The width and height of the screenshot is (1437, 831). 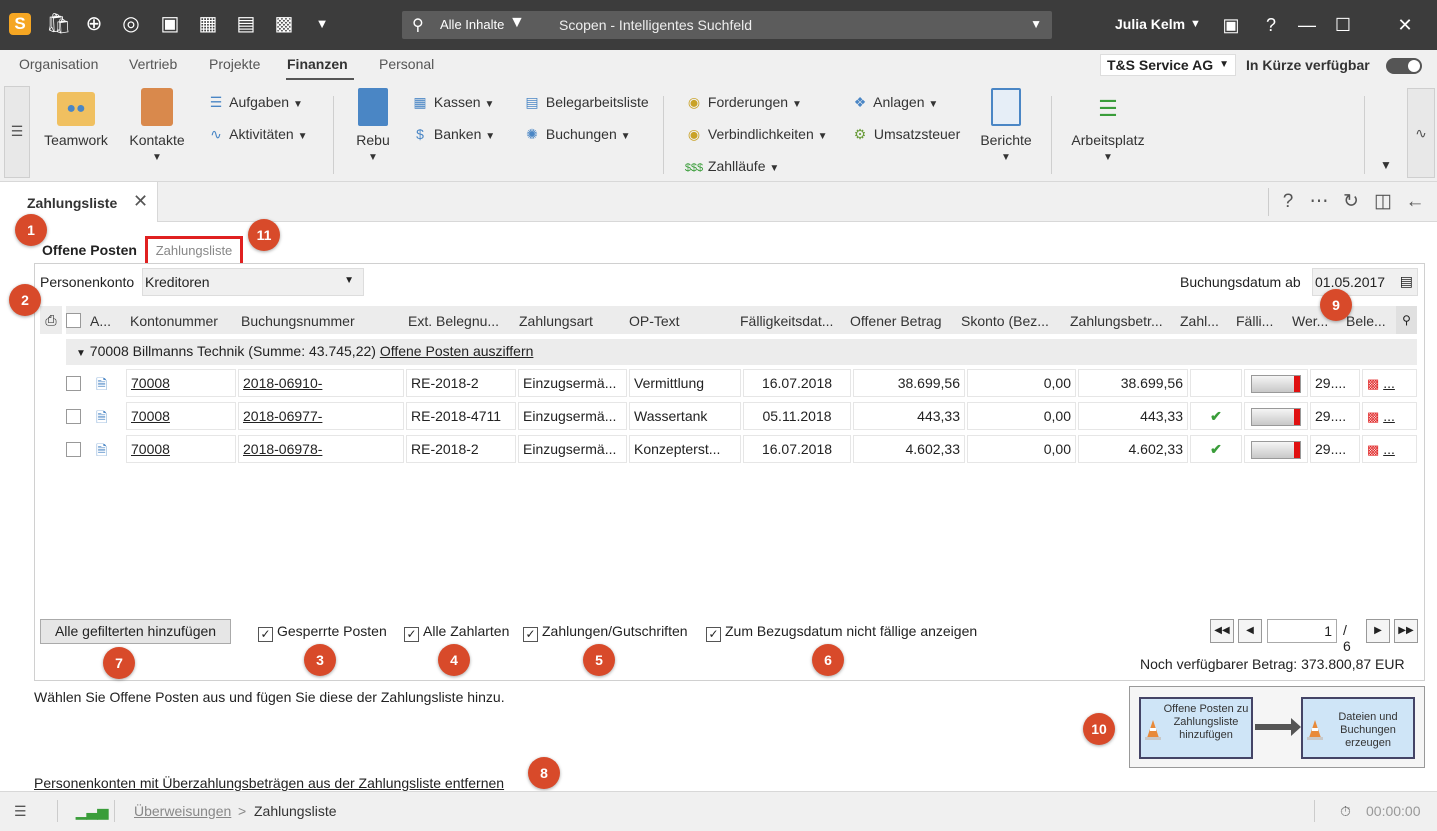 I want to click on search-scope: Alle Inhalte, so click(x=472, y=24).